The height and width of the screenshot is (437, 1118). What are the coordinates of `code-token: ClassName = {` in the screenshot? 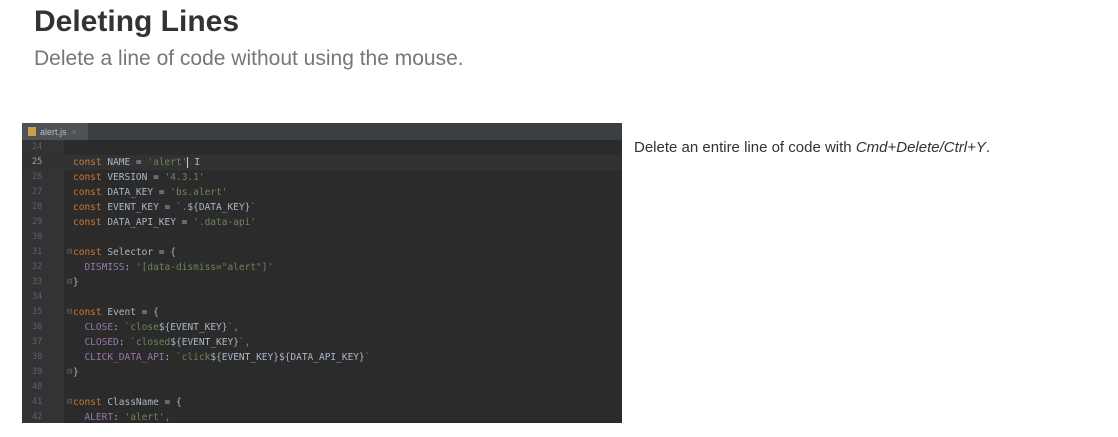 It's located at (144, 402).